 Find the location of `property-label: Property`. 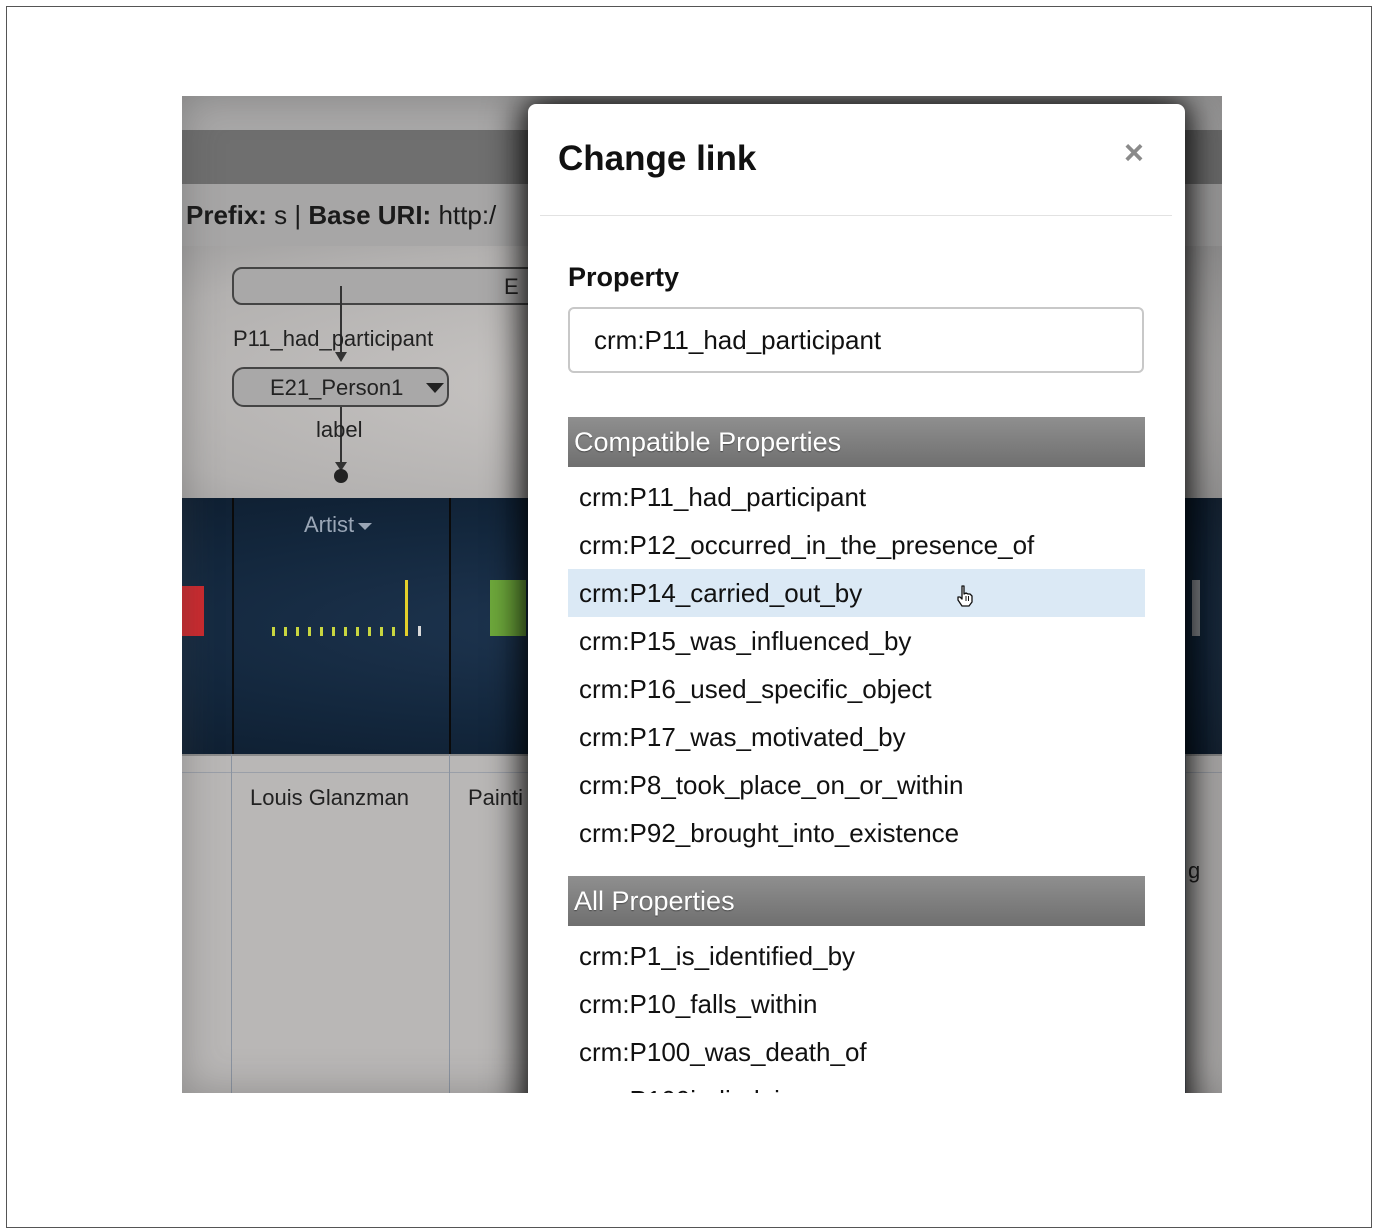

property-label: Property is located at coordinates (624, 277).